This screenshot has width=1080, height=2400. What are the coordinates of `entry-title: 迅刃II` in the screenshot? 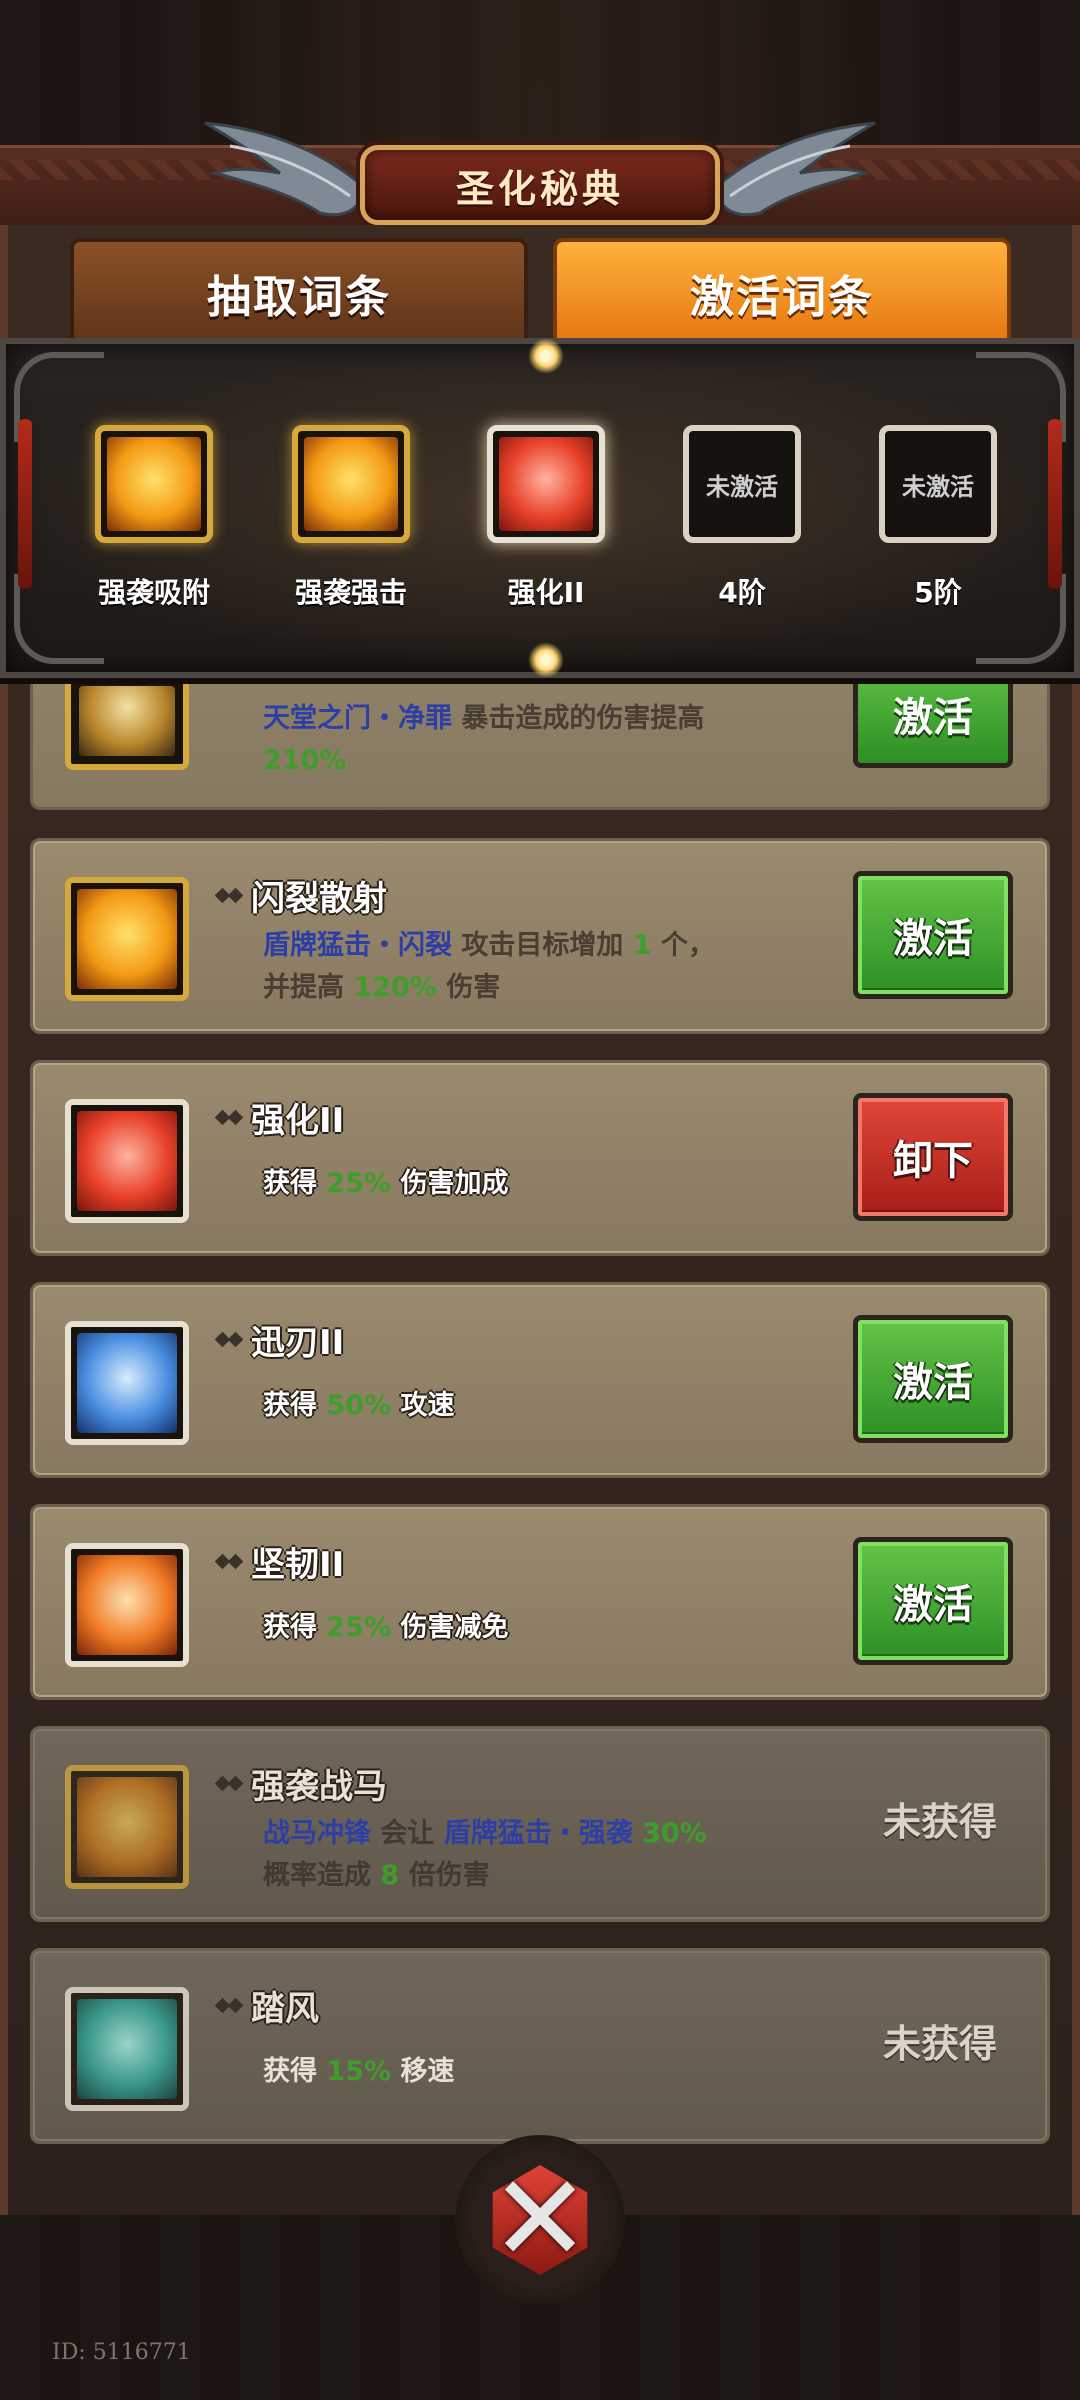 It's located at (298, 1343).